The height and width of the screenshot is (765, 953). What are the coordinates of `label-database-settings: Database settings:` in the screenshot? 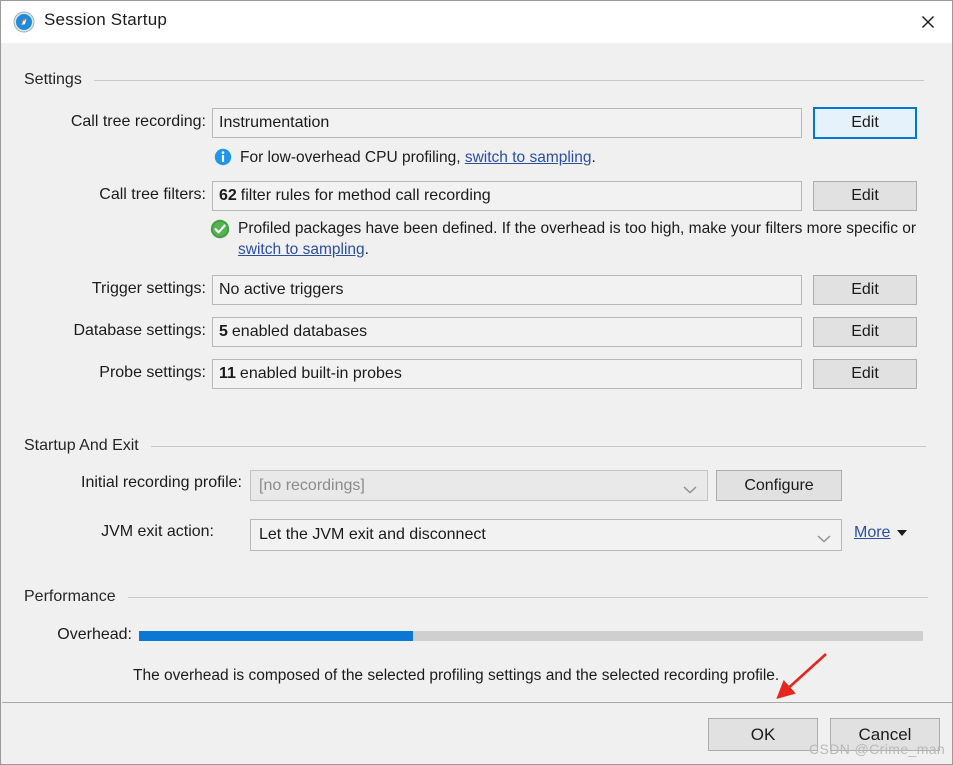 It's located at (139, 330).